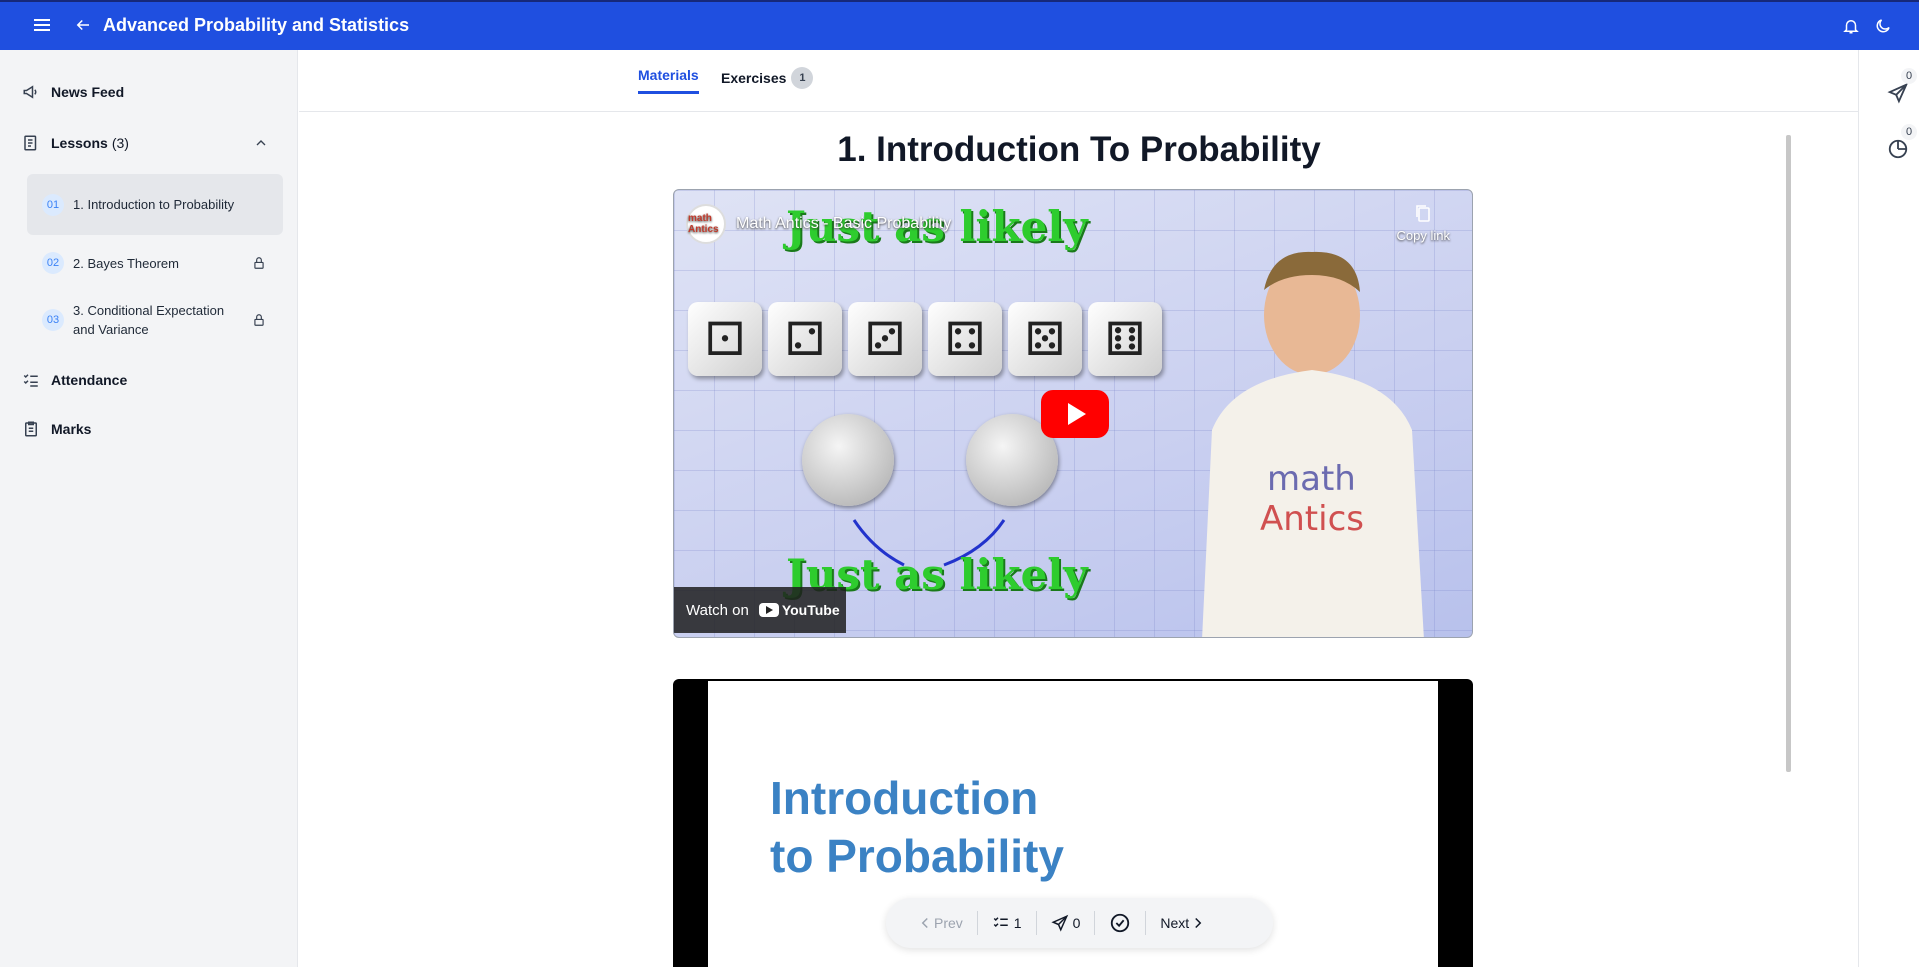  I want to click on send-count: 0, so click(1076, 923).